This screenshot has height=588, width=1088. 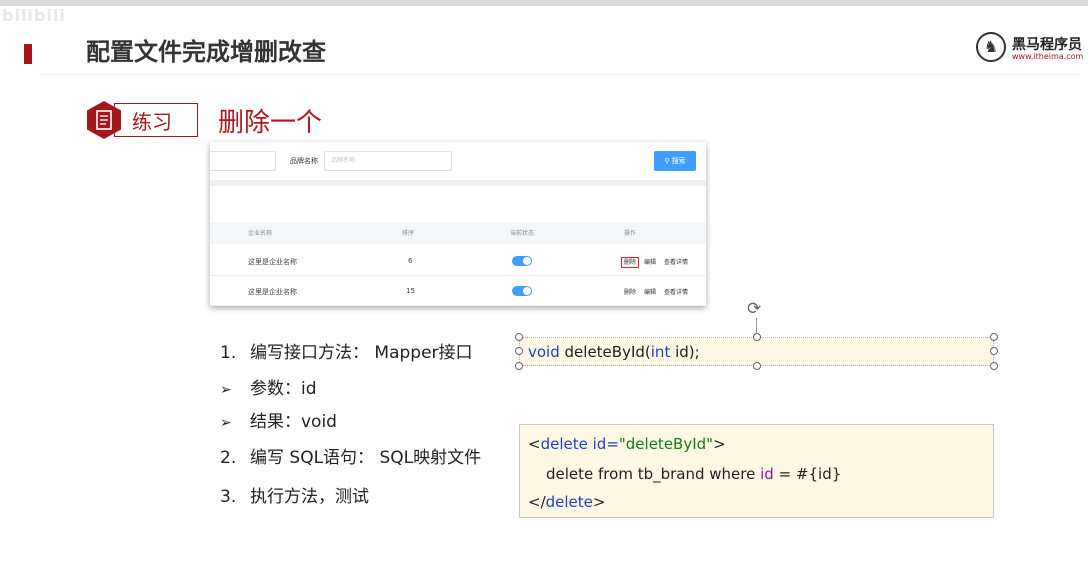 What do you see at coordinates (206, 52) in the screenshot?
I see `slide-title: 配置文件完成增删改查` at bounding box center [206, 52].